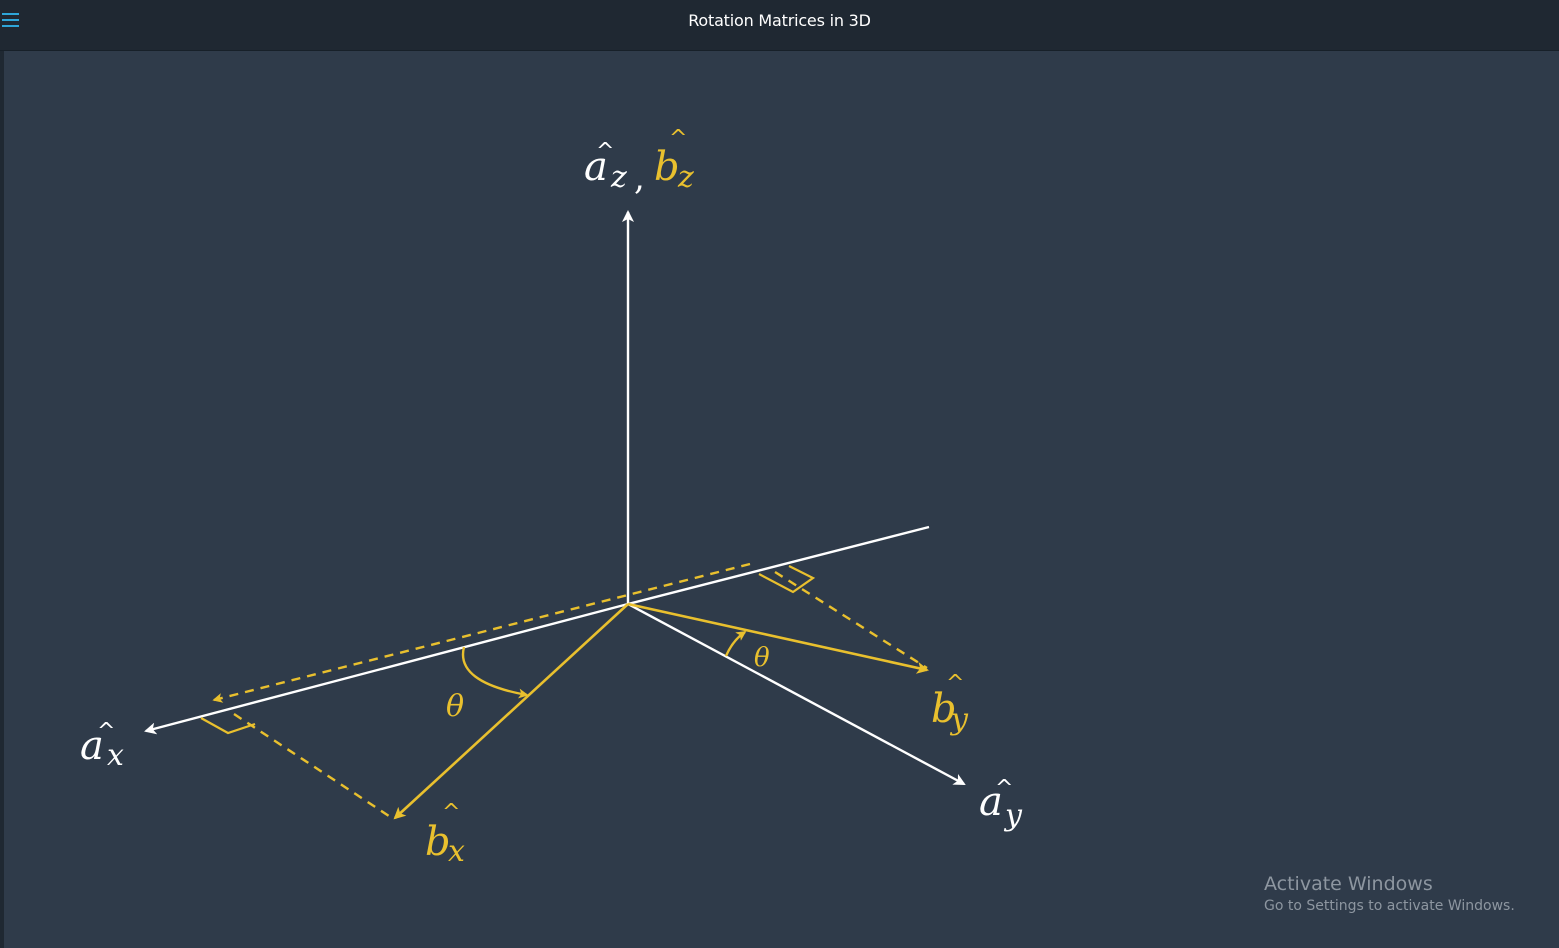  I want to click on theta-label-y: θ, so click(762, 658).